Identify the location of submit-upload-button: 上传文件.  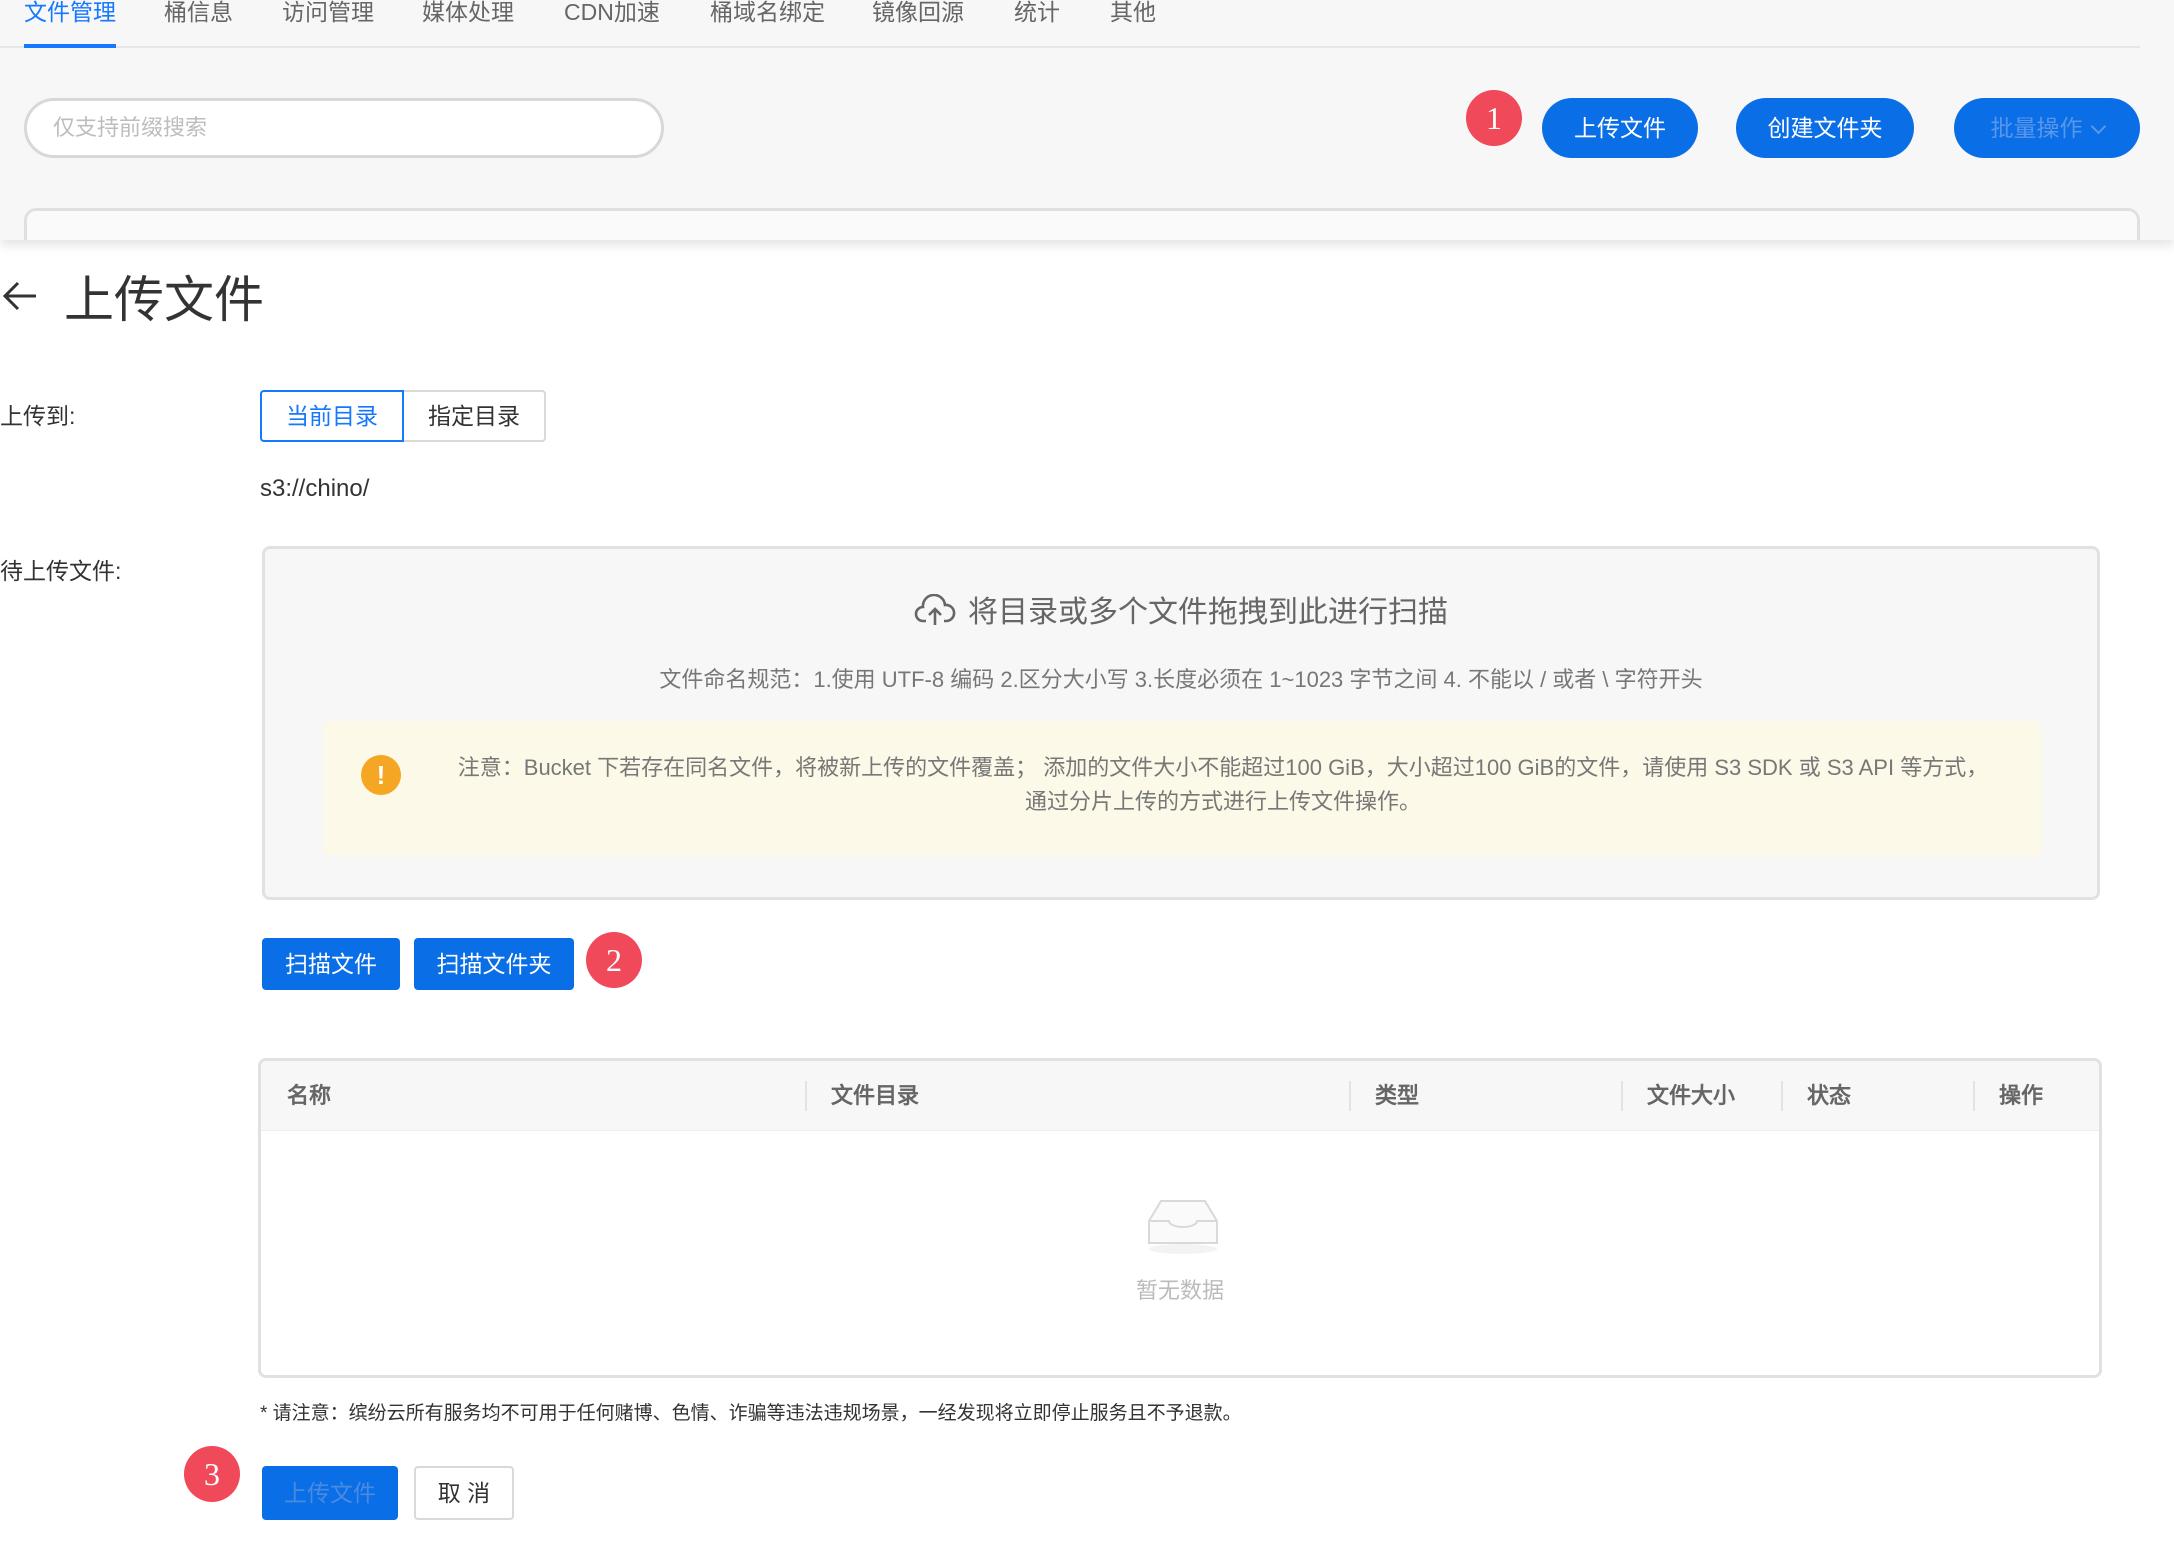
(330, 1493).